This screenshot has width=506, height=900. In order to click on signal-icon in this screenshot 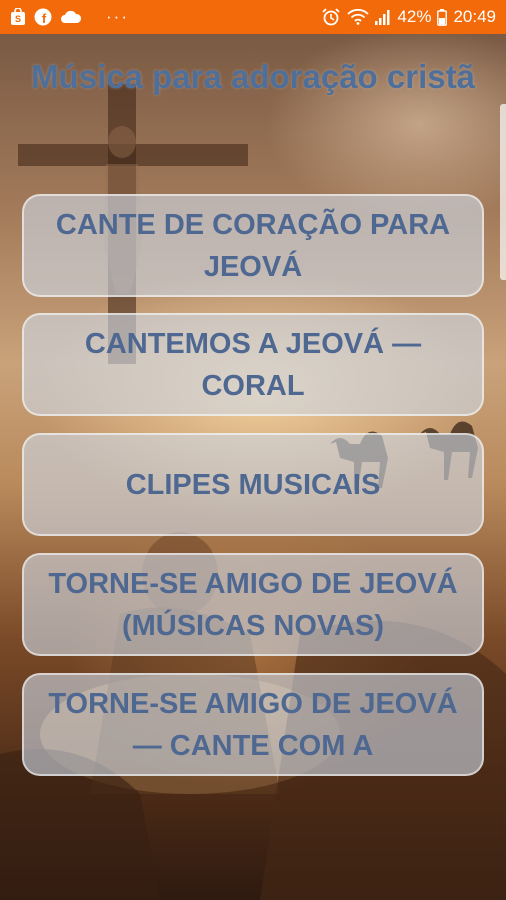, I will do `click(383, 17)`.